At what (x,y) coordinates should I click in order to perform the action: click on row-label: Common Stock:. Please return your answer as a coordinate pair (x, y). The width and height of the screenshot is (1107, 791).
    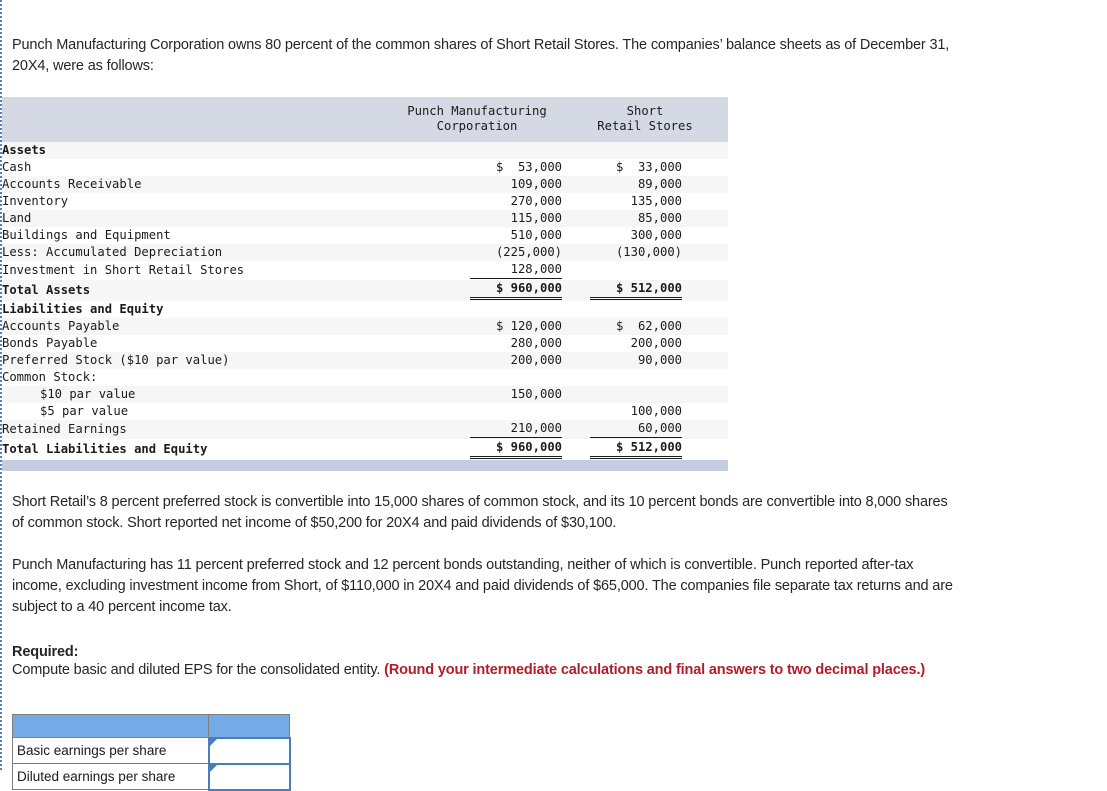
    Looking at the image, I should click on (197, 377).